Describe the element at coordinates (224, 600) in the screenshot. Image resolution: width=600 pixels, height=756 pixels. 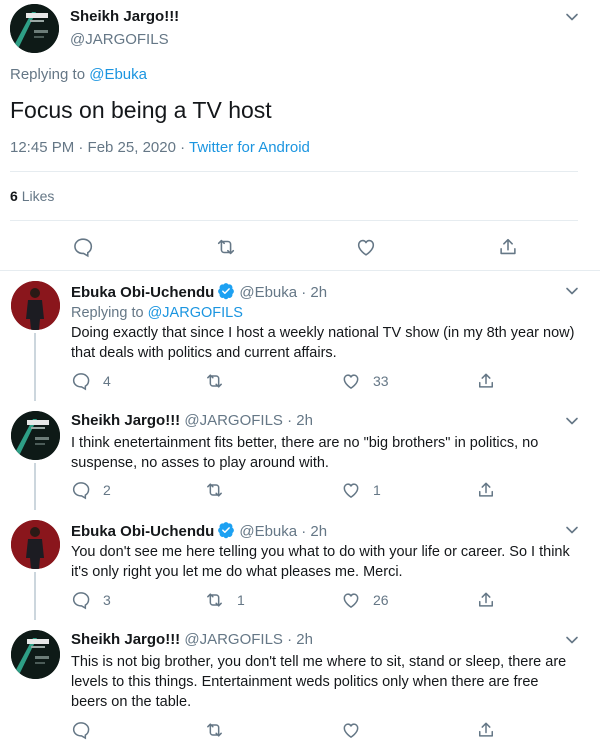
I see `retweet-button: 1` at that location.